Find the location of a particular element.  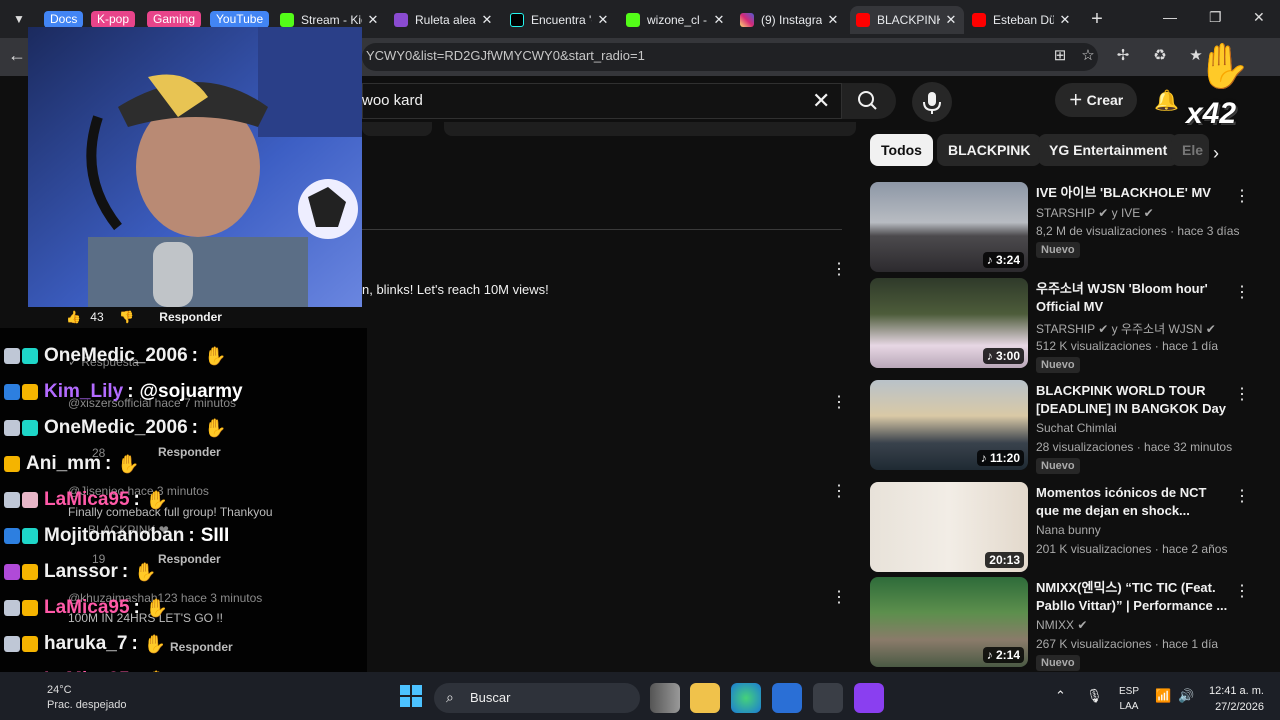

clock-date: 27/2/2026 is located at coordinates (1233, 707).